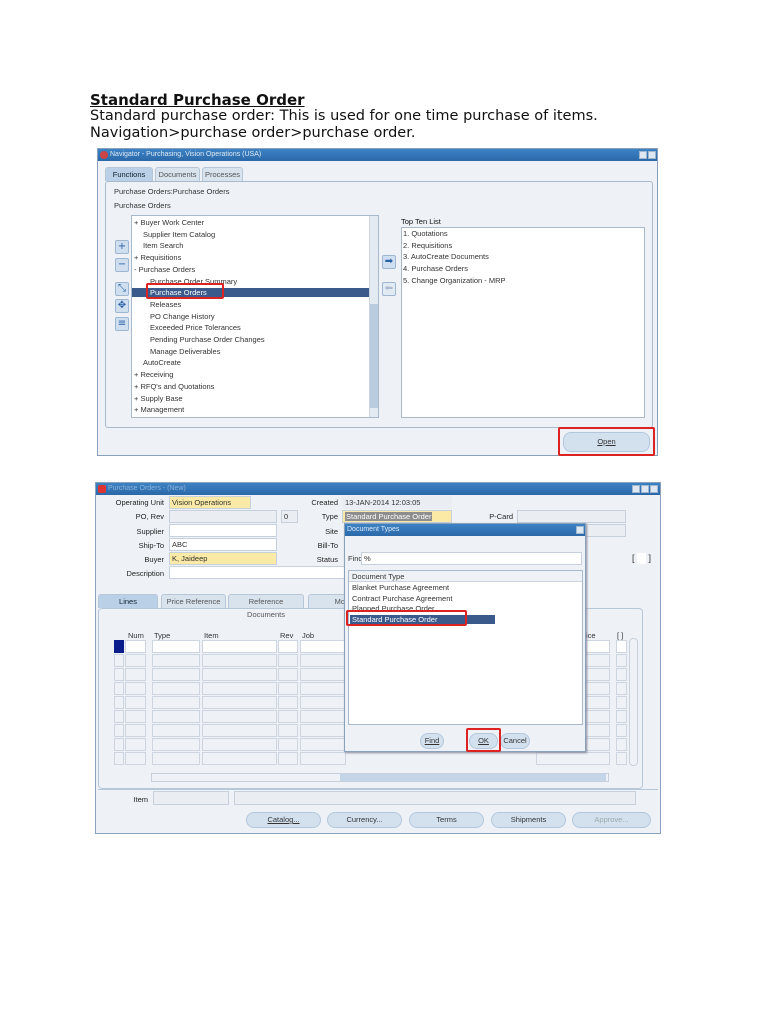 The image size is (768, 1024). I want to click on collapse-icon: −, so click(122, 265).